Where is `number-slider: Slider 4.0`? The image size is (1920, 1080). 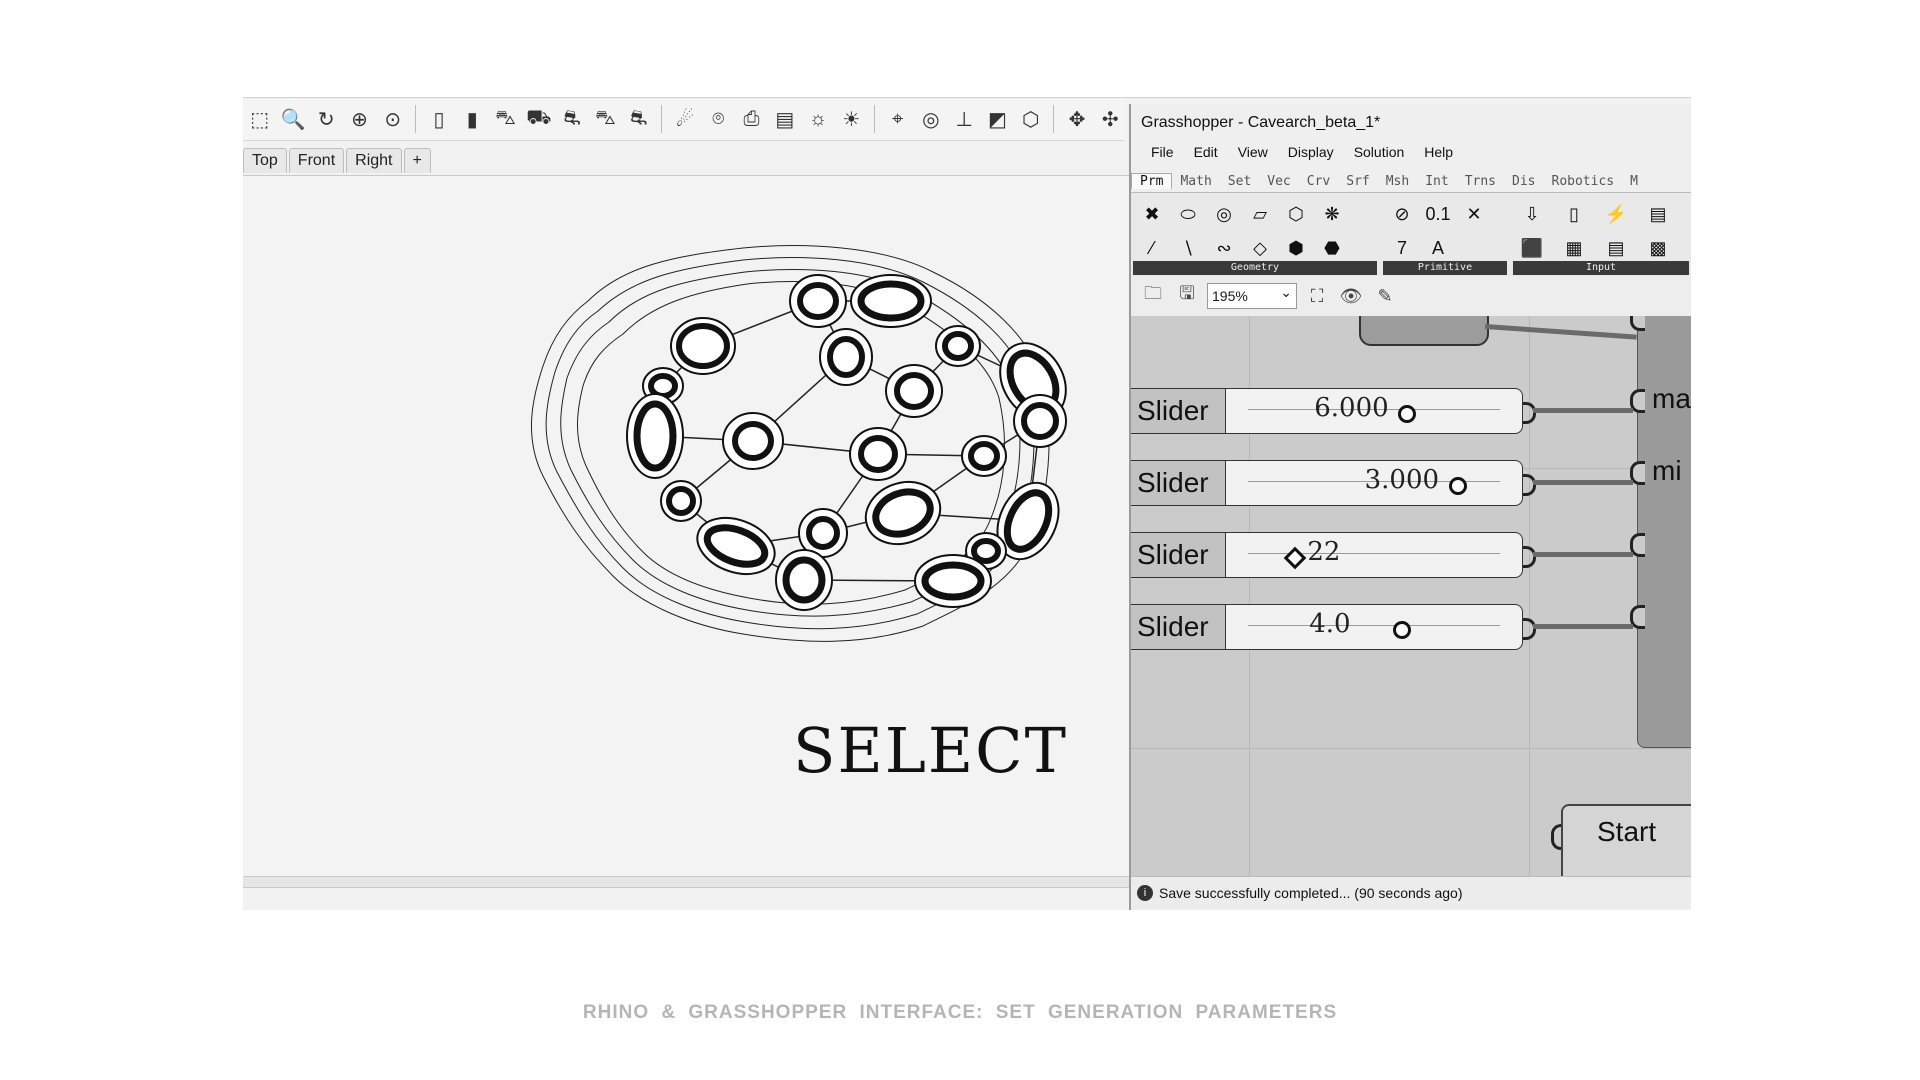
number-slider: Slider 4.0 is located at coordinates (1333, 627).